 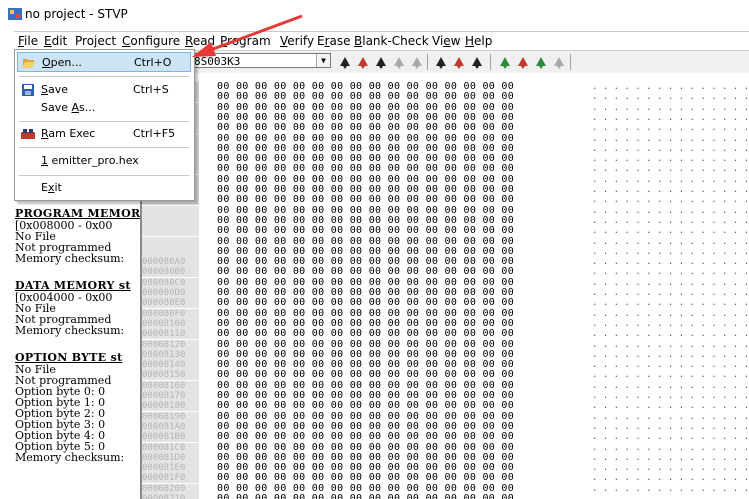 I want to click on label-rest: emitter_pro.hex, so click(x=93, y=160).